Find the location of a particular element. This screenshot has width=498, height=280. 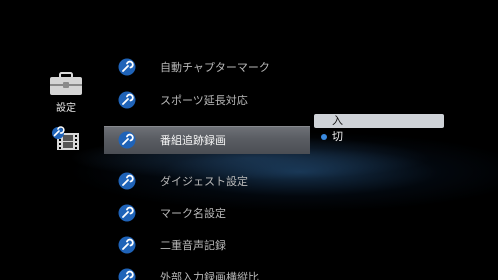

category-video is located at coordinates (66, 140).